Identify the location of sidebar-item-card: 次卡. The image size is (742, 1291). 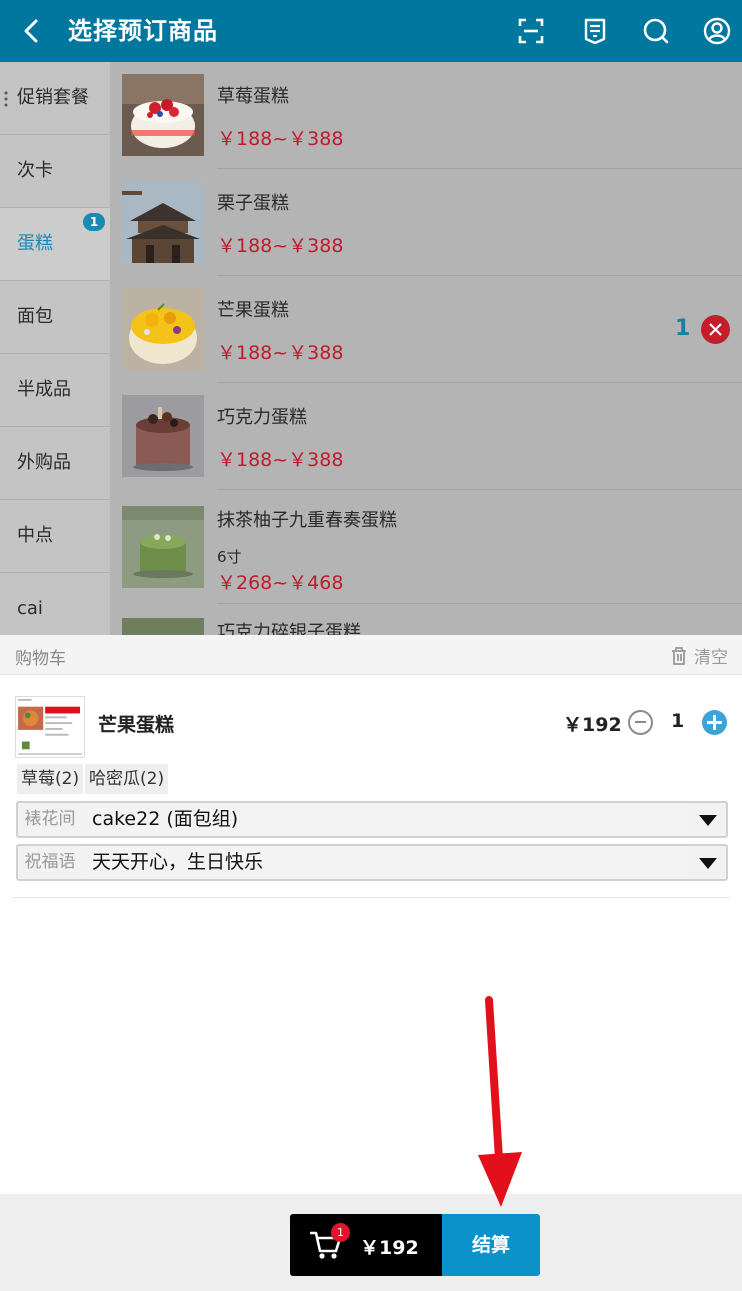
(55, 171).